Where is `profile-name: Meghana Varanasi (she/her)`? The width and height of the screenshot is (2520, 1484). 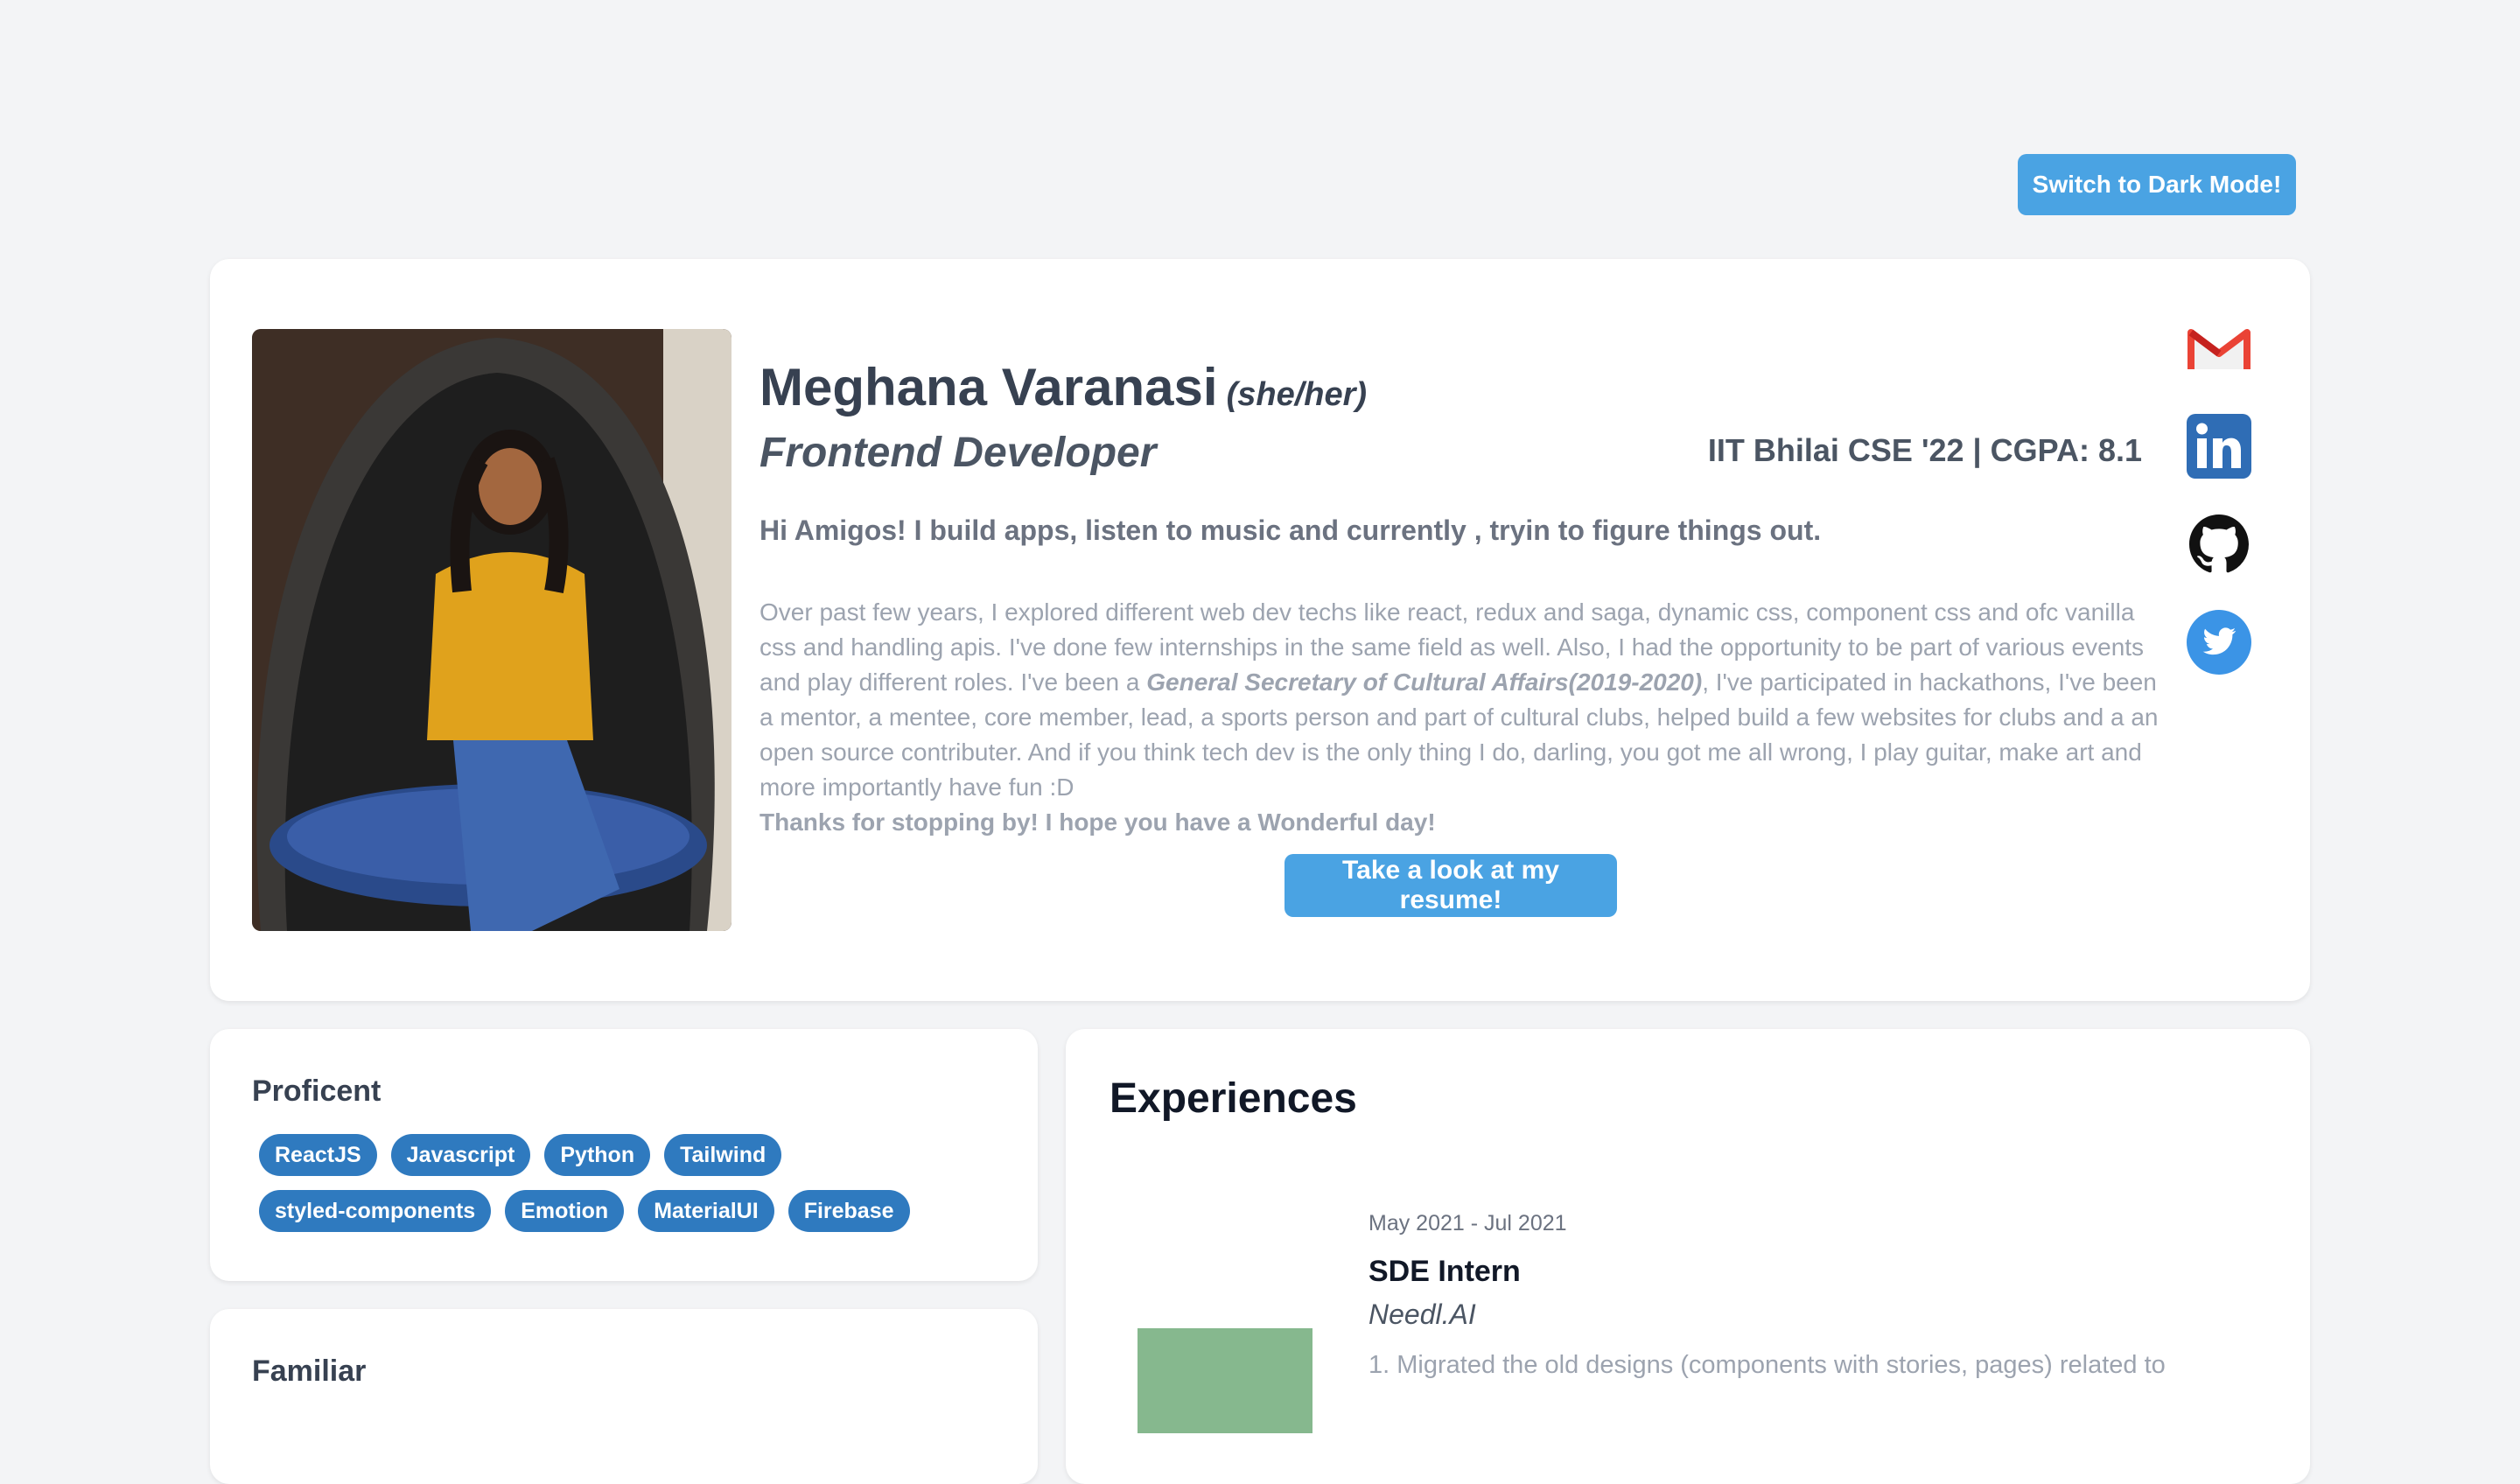 profile-name: Meghana Varanasi (she/her) is located at coordinates (1063, 387).